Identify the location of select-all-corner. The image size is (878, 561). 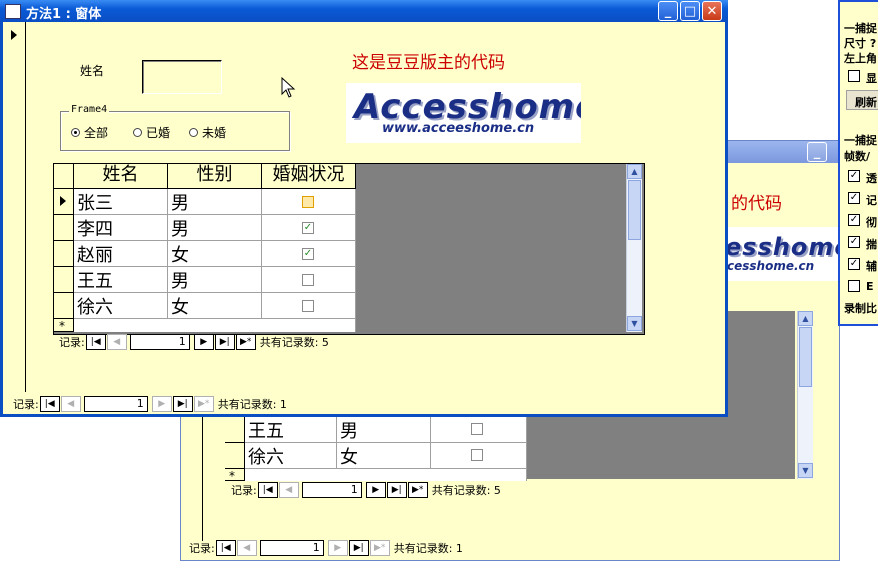
(64, 176).